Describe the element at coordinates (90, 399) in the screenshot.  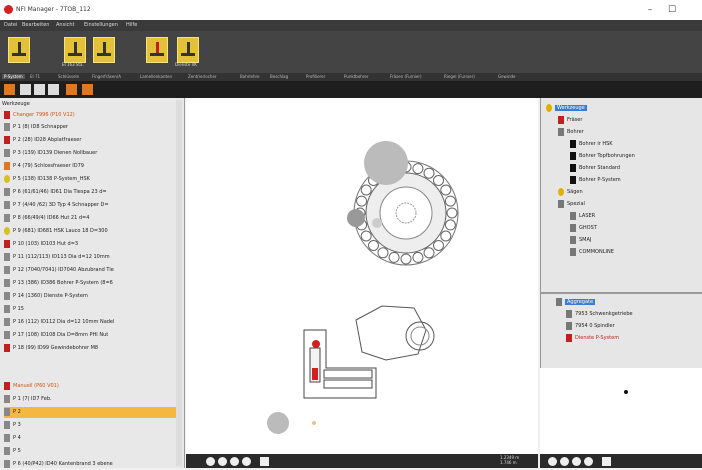
I see `tool-list-item: P 1 (7) ID7 Feb.` at that location.